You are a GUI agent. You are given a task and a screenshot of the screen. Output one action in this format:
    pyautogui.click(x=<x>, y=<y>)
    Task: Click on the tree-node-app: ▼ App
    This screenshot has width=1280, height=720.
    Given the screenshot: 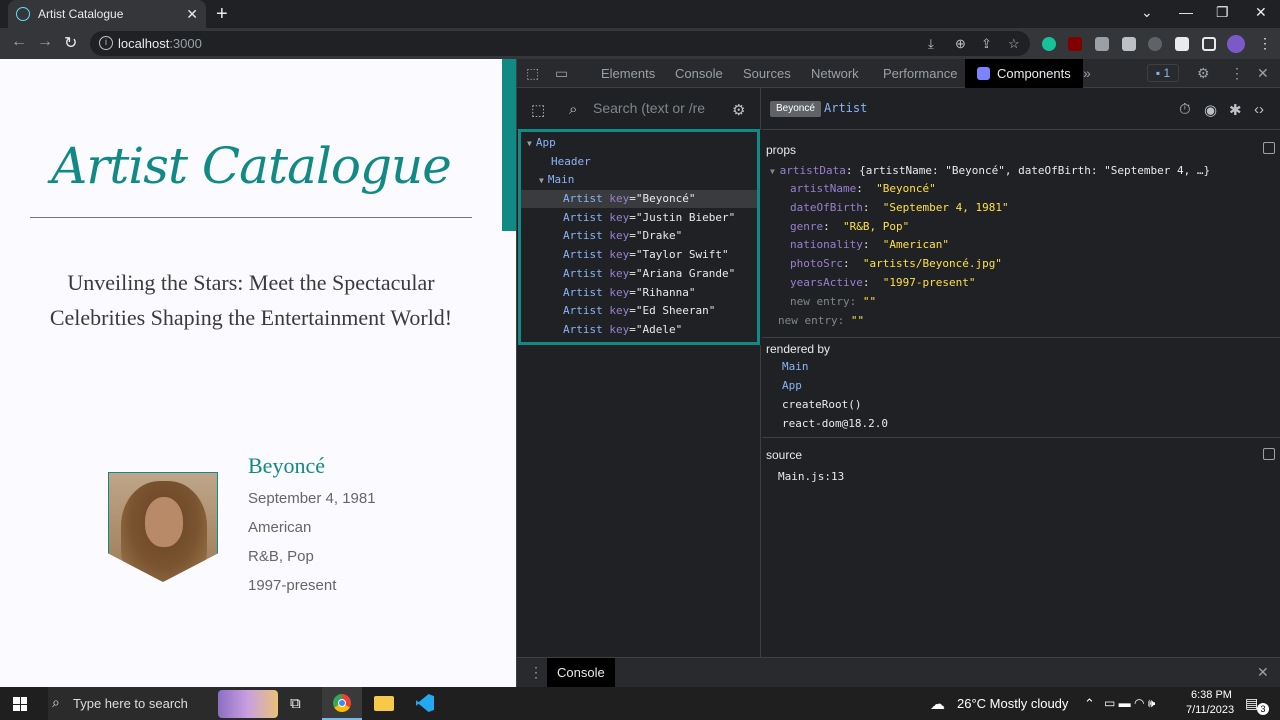 What is the action you would take?
    pyautogui.click(x=639, y=143)
    